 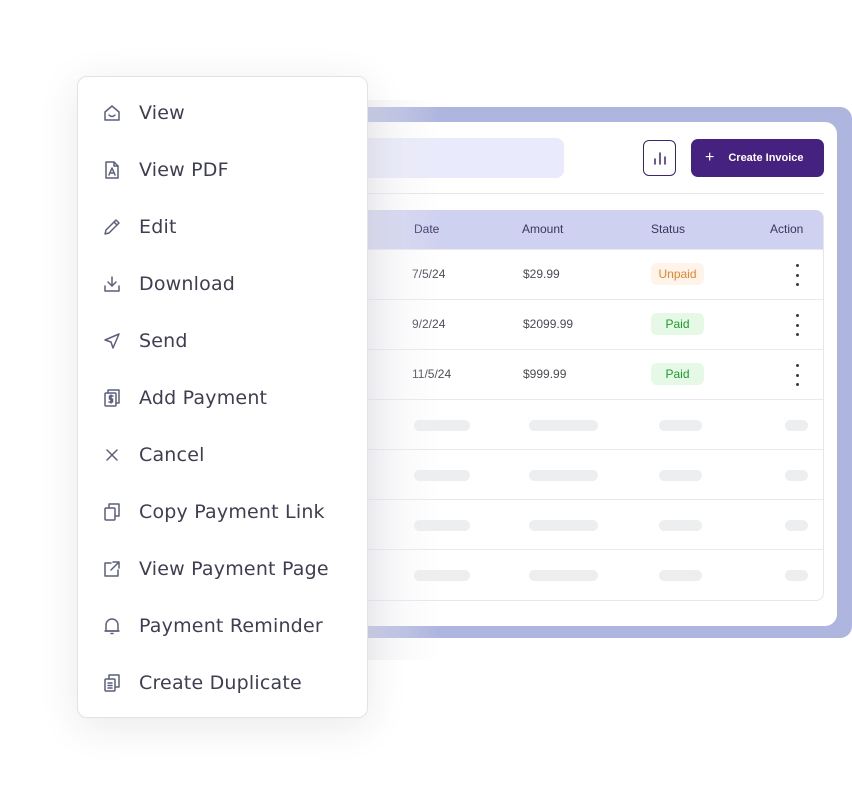 What do you see at coordinates (112, 683) in the screenshot?
I see `duplicate-icon` at bounding box center [112, 683].